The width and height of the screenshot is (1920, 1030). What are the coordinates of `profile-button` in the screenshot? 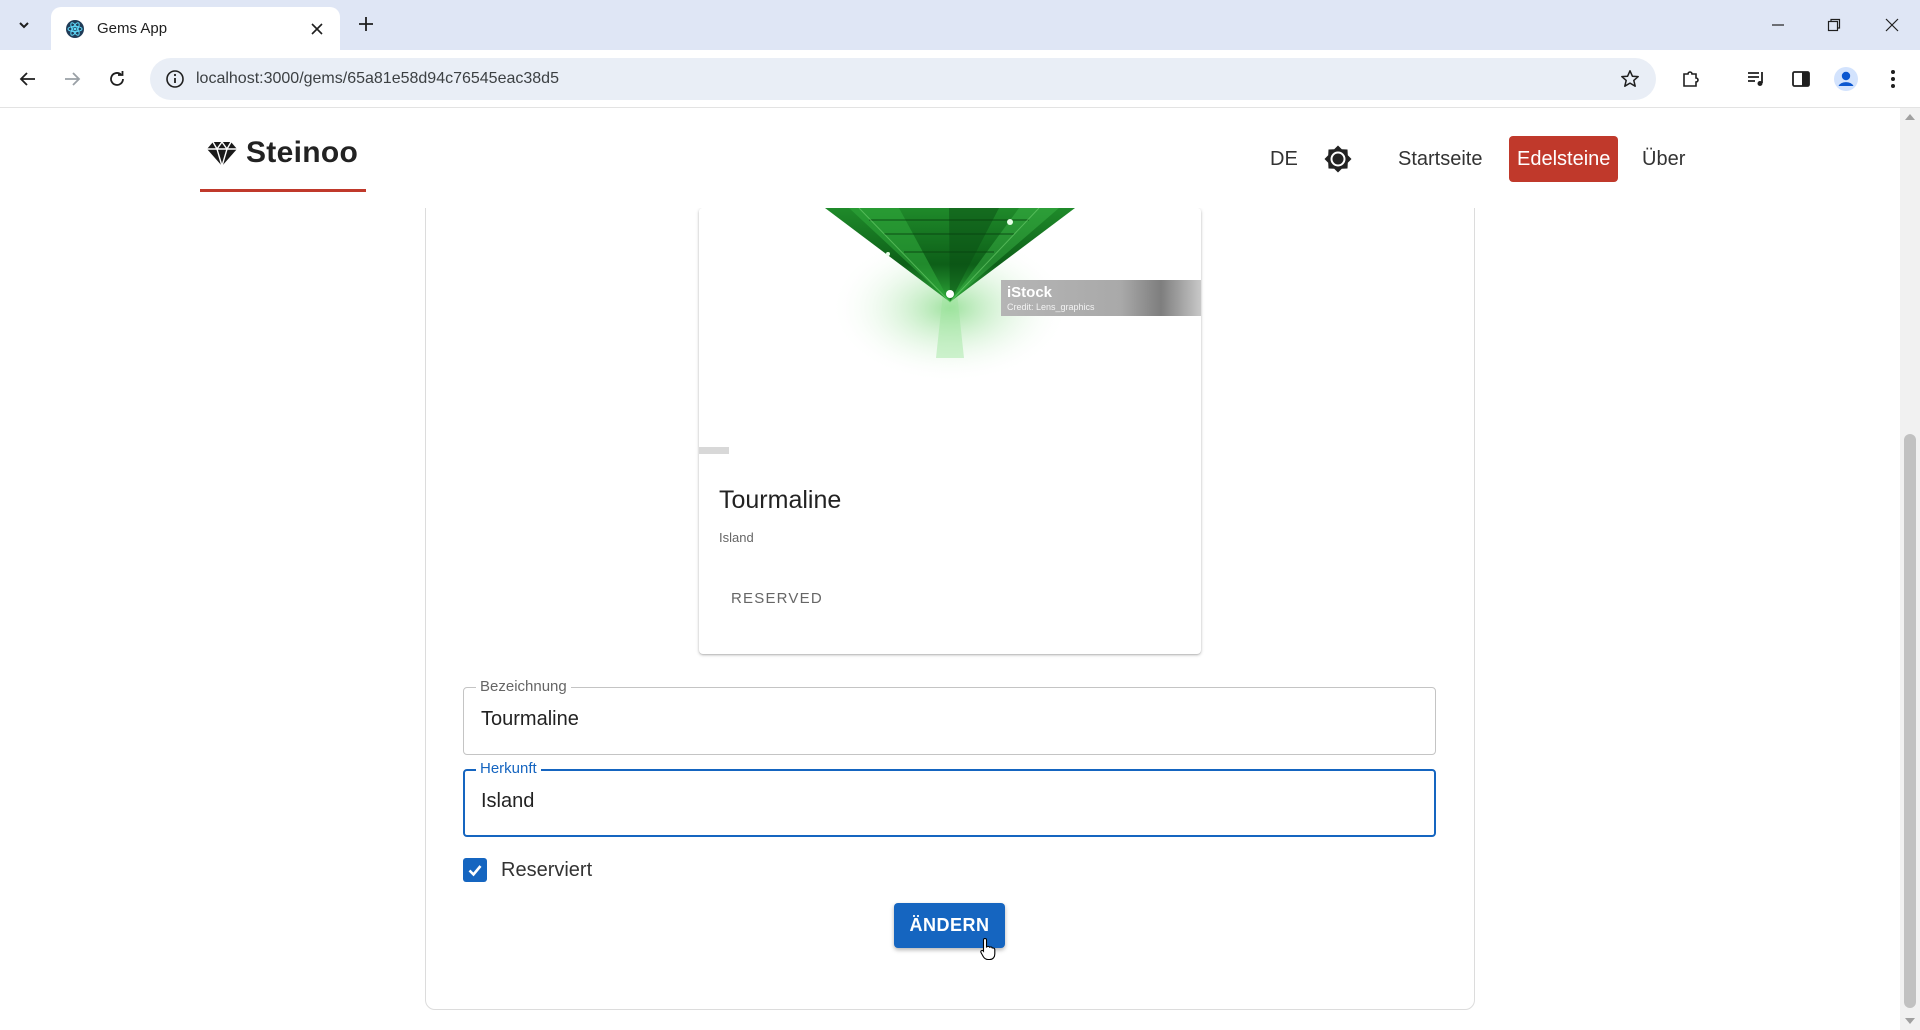 It's located at (1846, 79).